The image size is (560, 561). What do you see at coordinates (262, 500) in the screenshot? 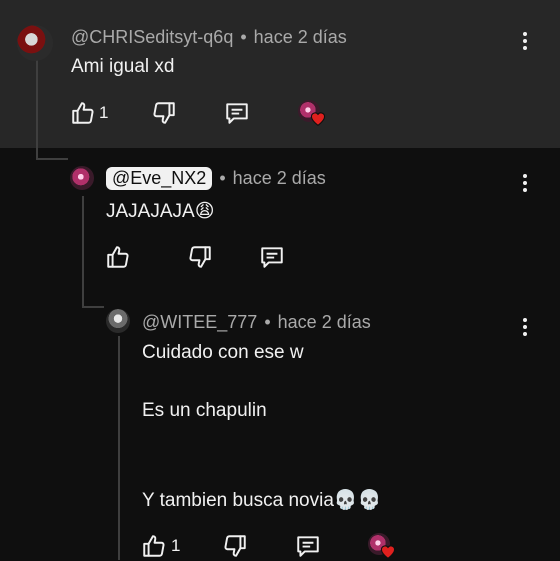
I see `comment-text-line-3: Y tambien busca novia💀💀` at bounding box center [262, 500].